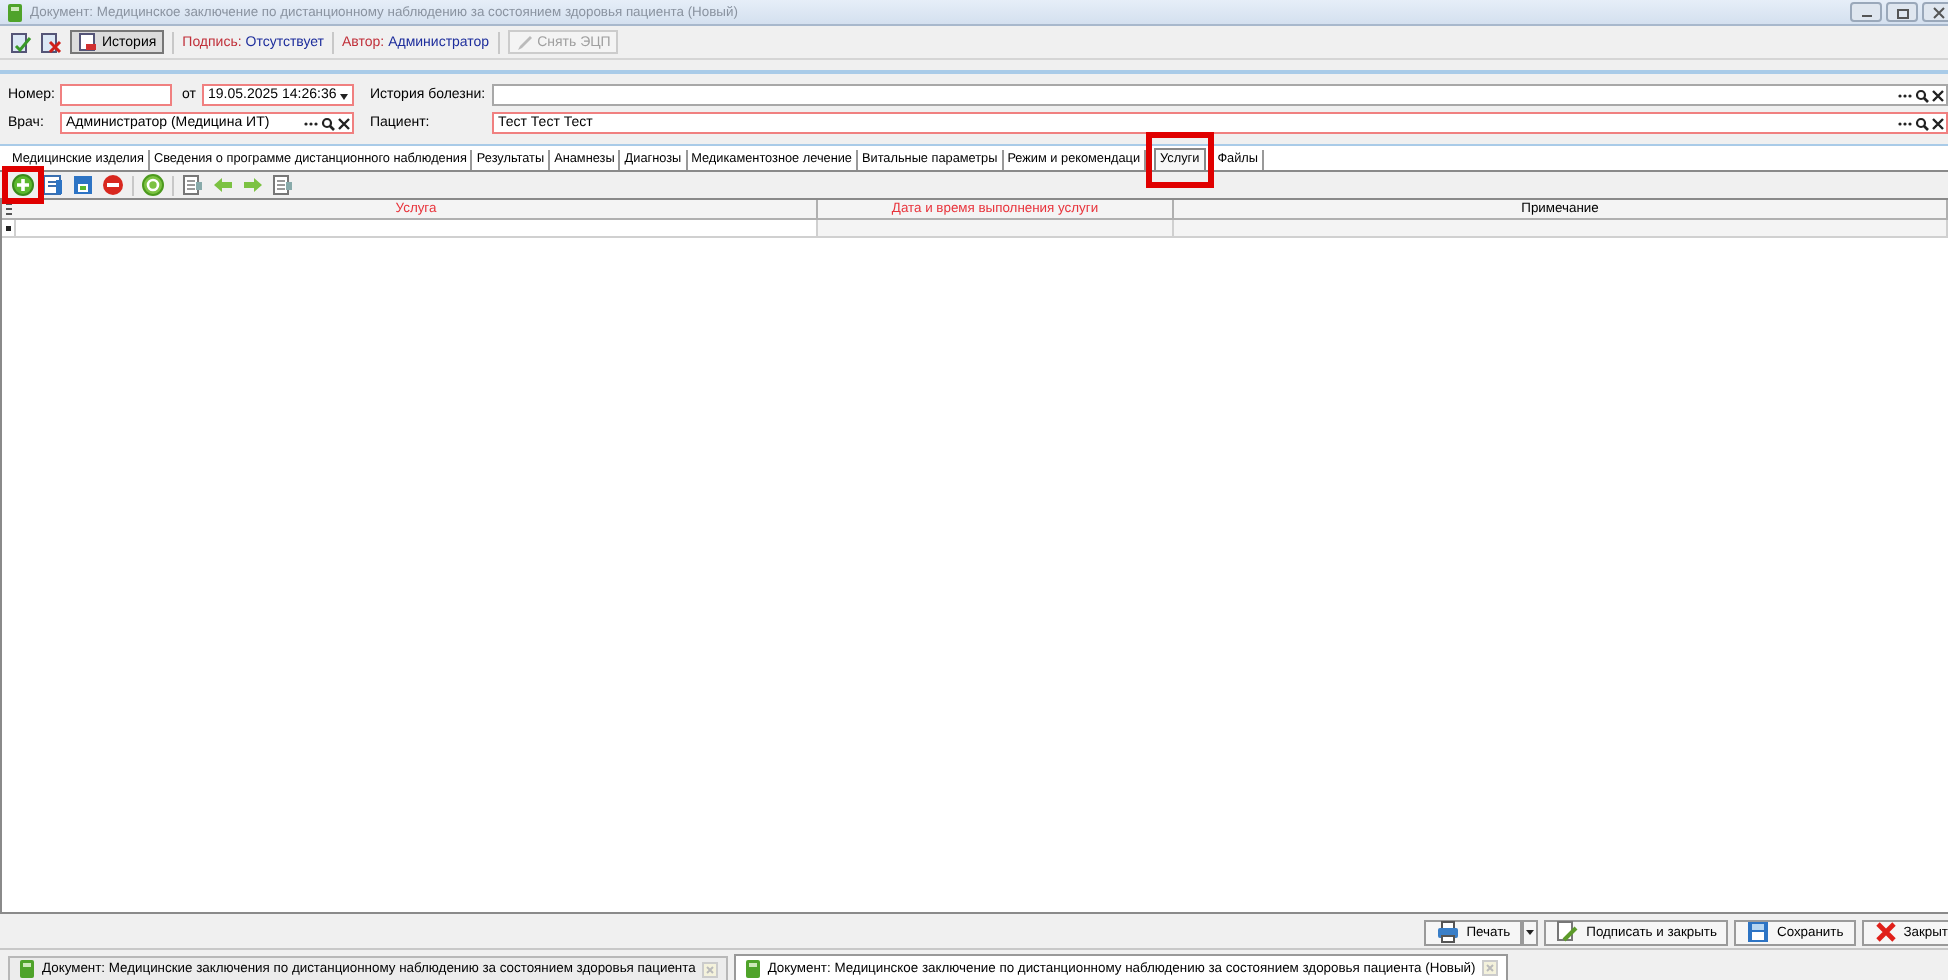 The height and width of the screenshot is (980, 1948). What do you see at coordinates (1568, 932) in the screenshot?
I see `document-pen-icon` at bounding box center [1568, 932].